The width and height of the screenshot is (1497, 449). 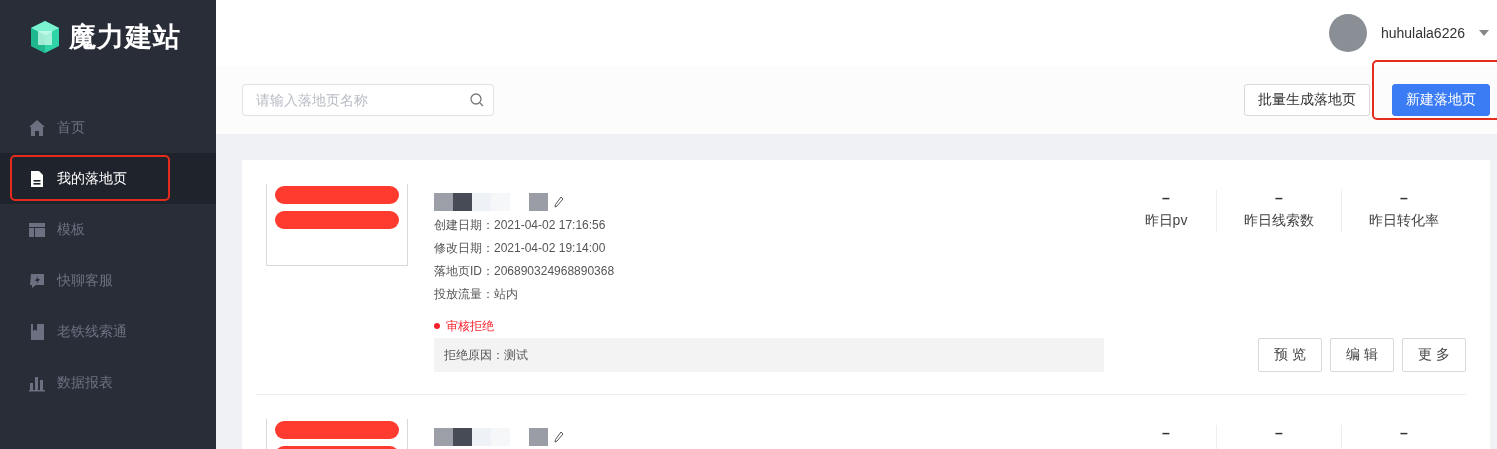 What do you see at coordinates (437, 326) in the screenshot?
I see `status-dot-icon` at bounding box center [437, 326].